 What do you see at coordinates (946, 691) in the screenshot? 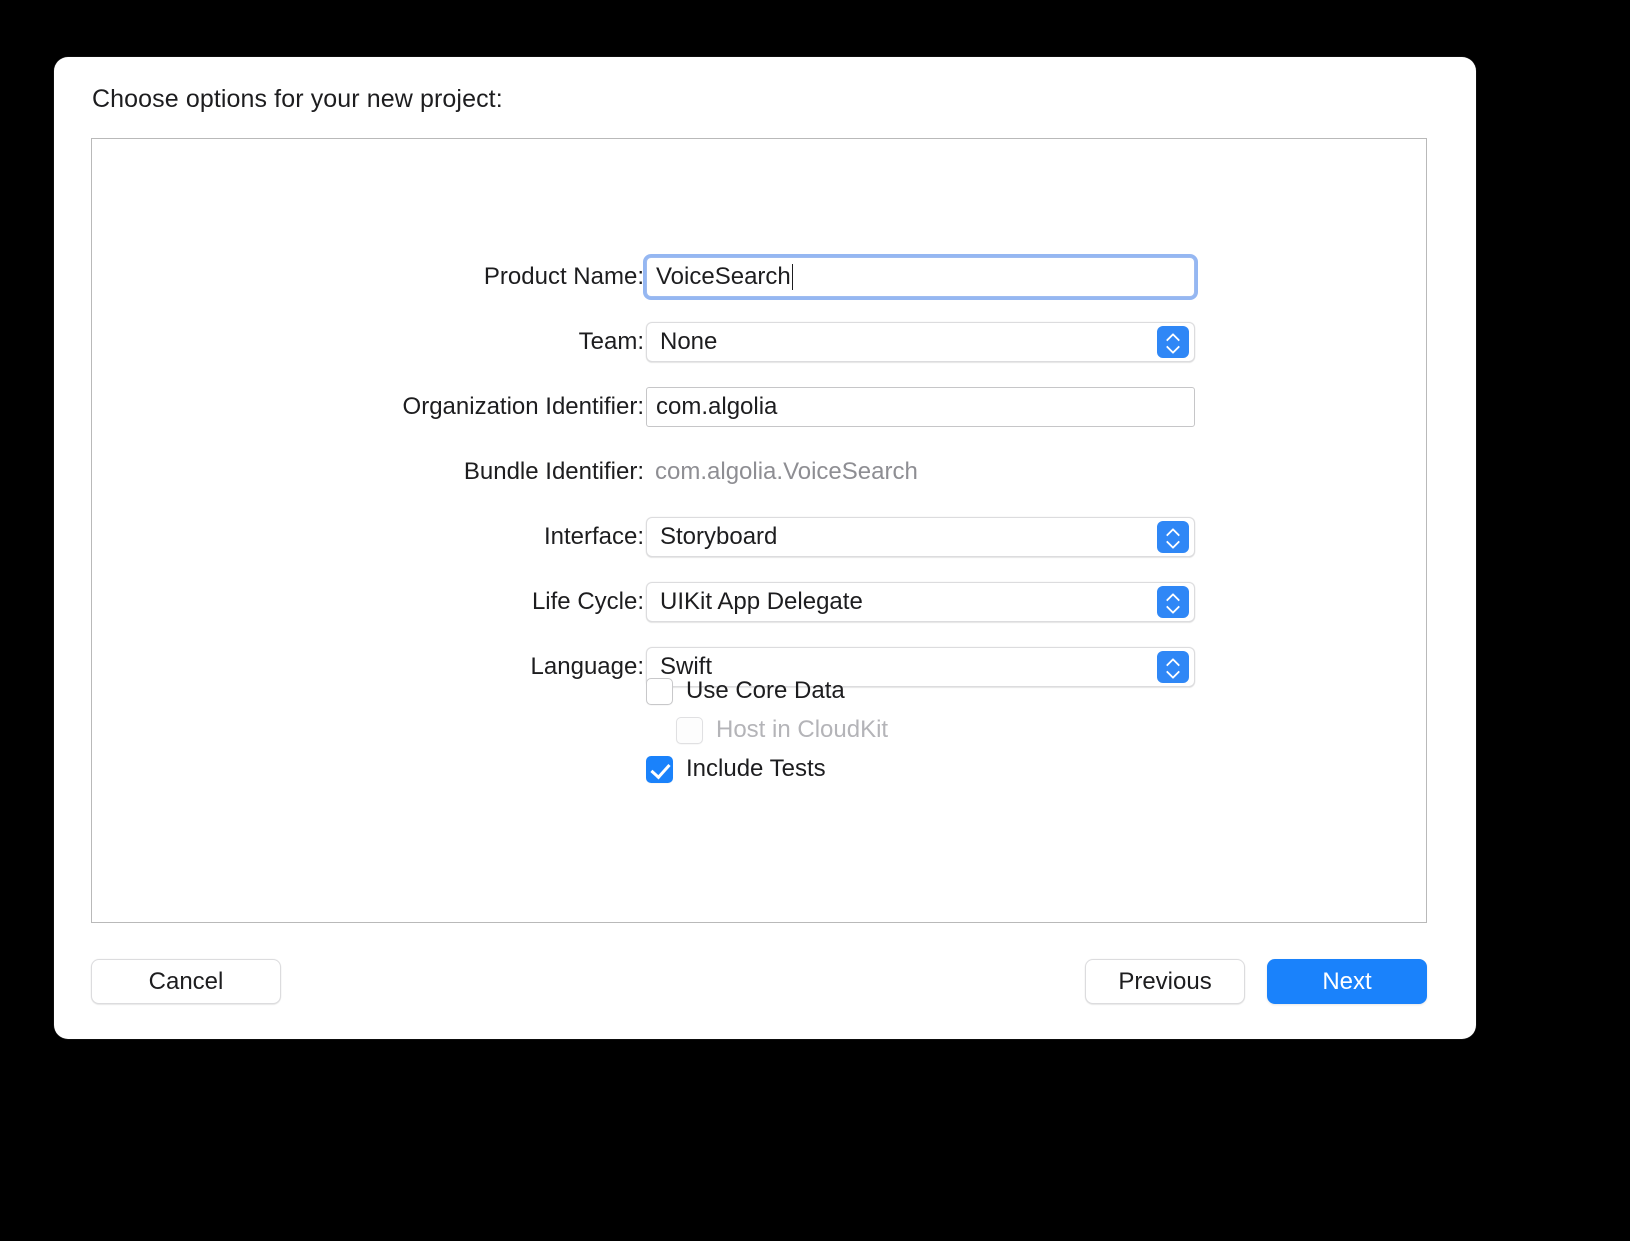
I see `checkbox-row: Use Core Data` at bounding box center [946, 691].